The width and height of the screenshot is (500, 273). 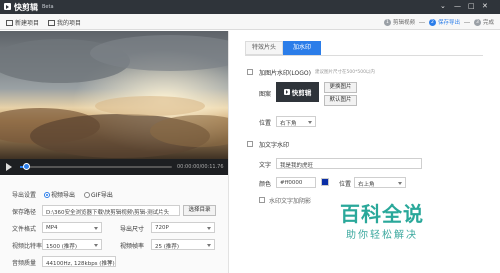 What do you see at coordinates (250, 22) in the screenshot?
I see `toolbar: 新建项目 我的项目 1 剪辑视频 2 保存导出 3 完成` at bounding box center [250, 22].